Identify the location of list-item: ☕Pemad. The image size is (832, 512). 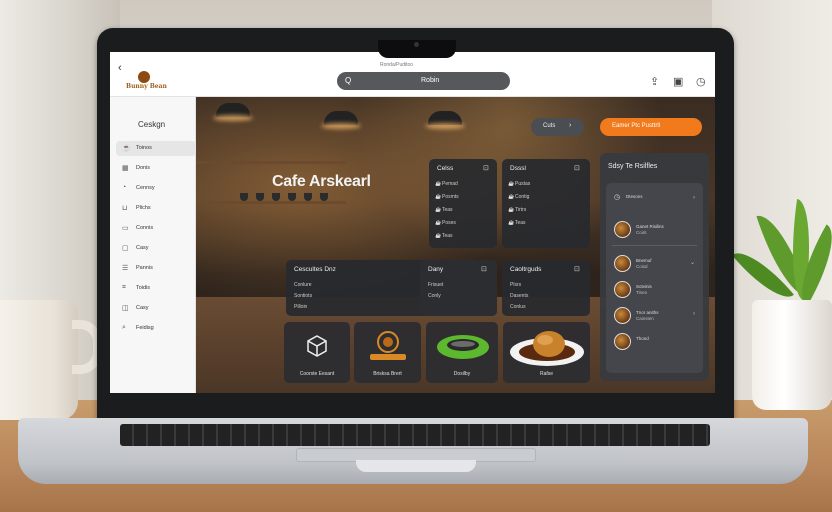
(446, 184).